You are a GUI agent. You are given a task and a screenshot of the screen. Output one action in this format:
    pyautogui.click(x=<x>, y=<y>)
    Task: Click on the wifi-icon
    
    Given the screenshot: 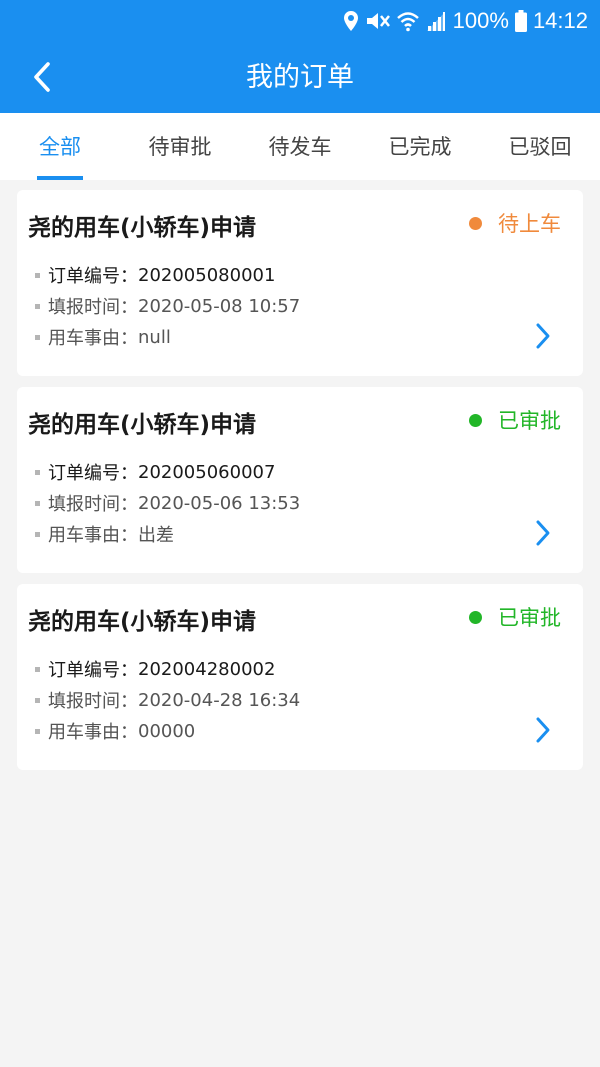 What is the action you would take?
    pyautogui.click(x=407, y=22)
    